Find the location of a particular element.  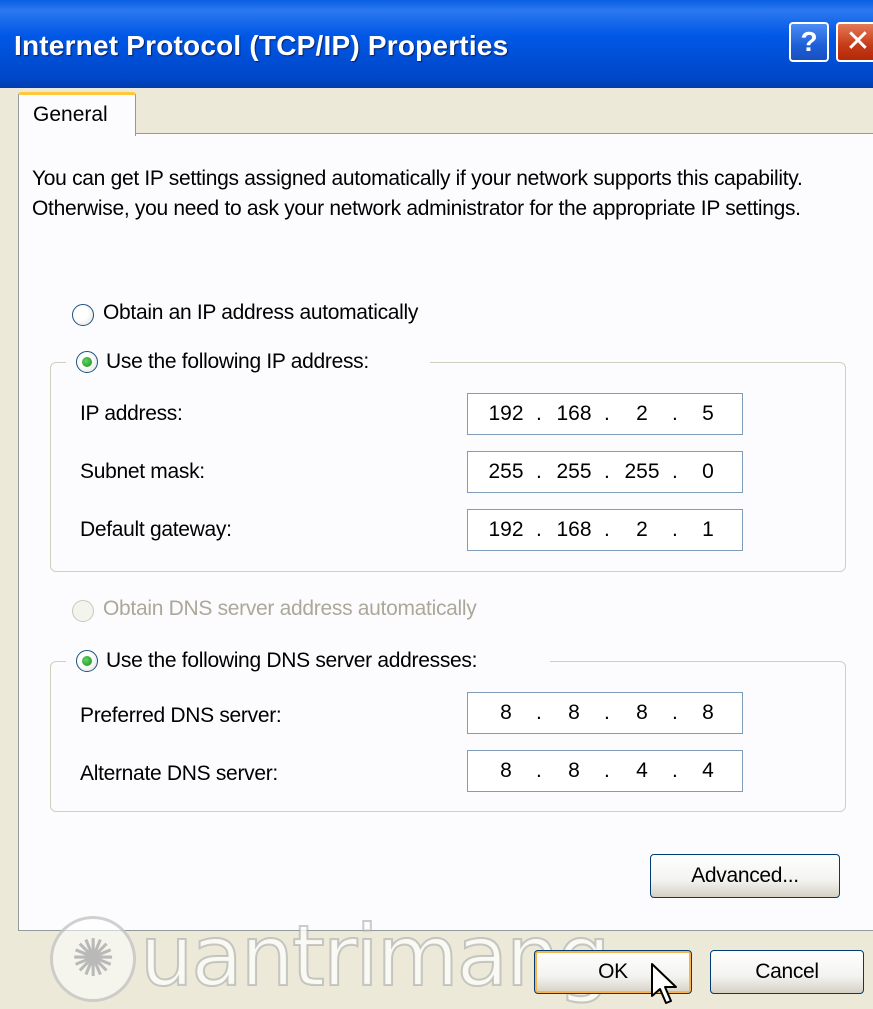

help-icon: ? is located at coordinates (809, 41).